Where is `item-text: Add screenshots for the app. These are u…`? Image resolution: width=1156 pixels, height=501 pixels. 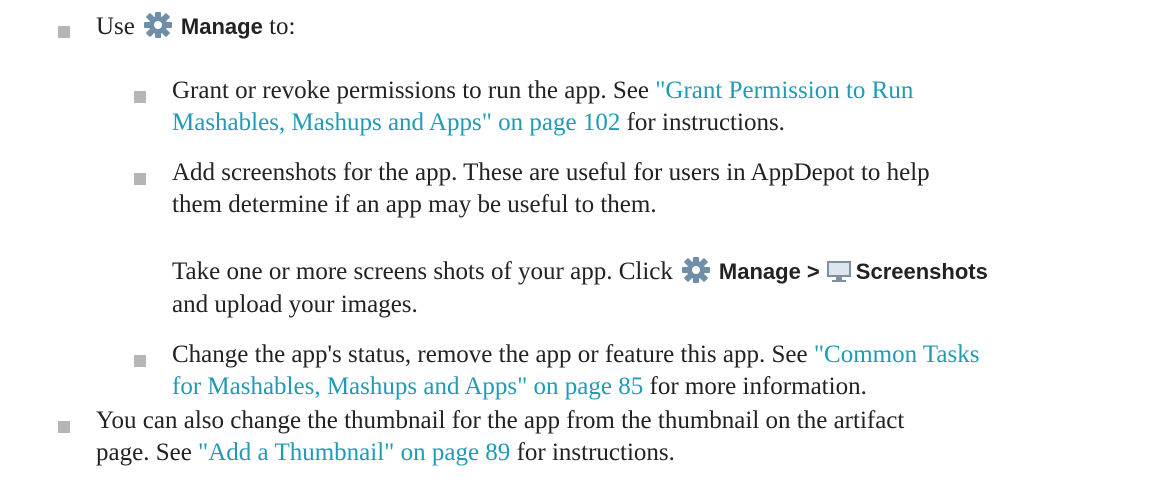
item-text: Add screenshots for the app. These are u… is located at coordinates (551, 172).